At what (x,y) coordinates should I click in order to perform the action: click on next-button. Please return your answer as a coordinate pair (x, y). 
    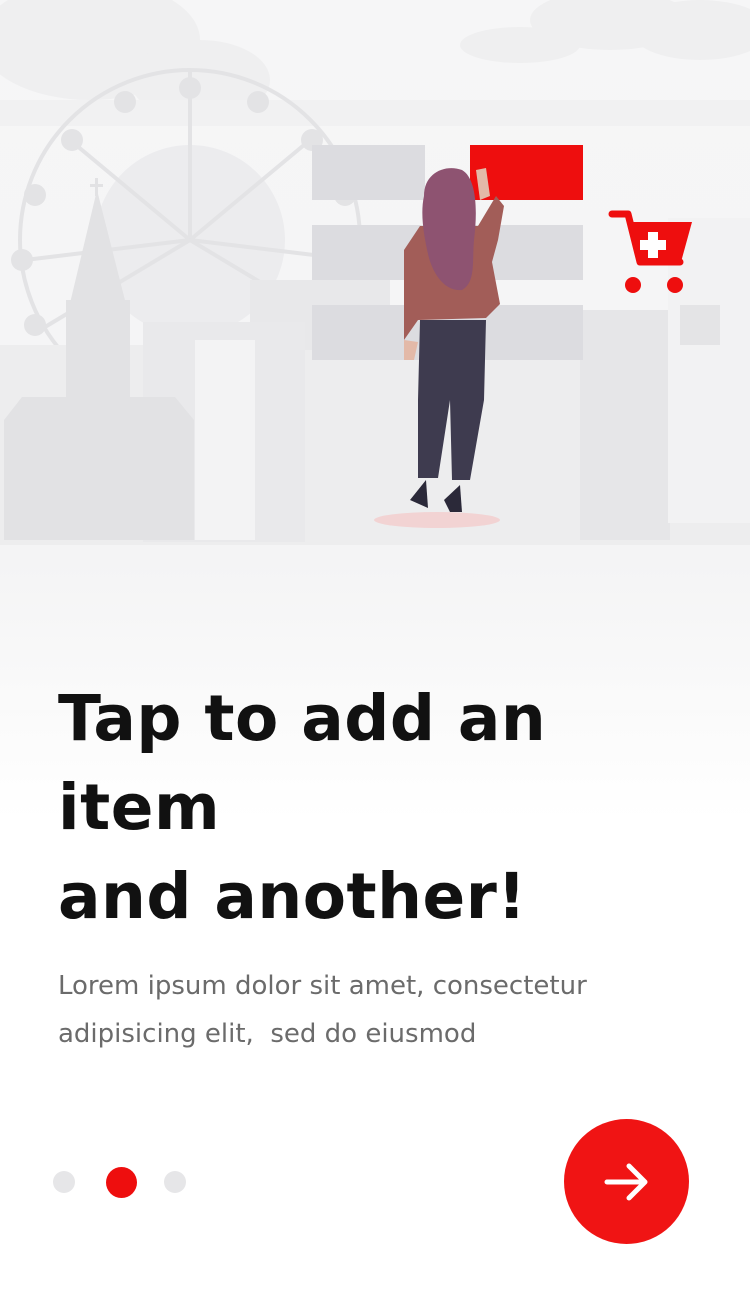
    Looking at the image, I should click on (626, 1181).